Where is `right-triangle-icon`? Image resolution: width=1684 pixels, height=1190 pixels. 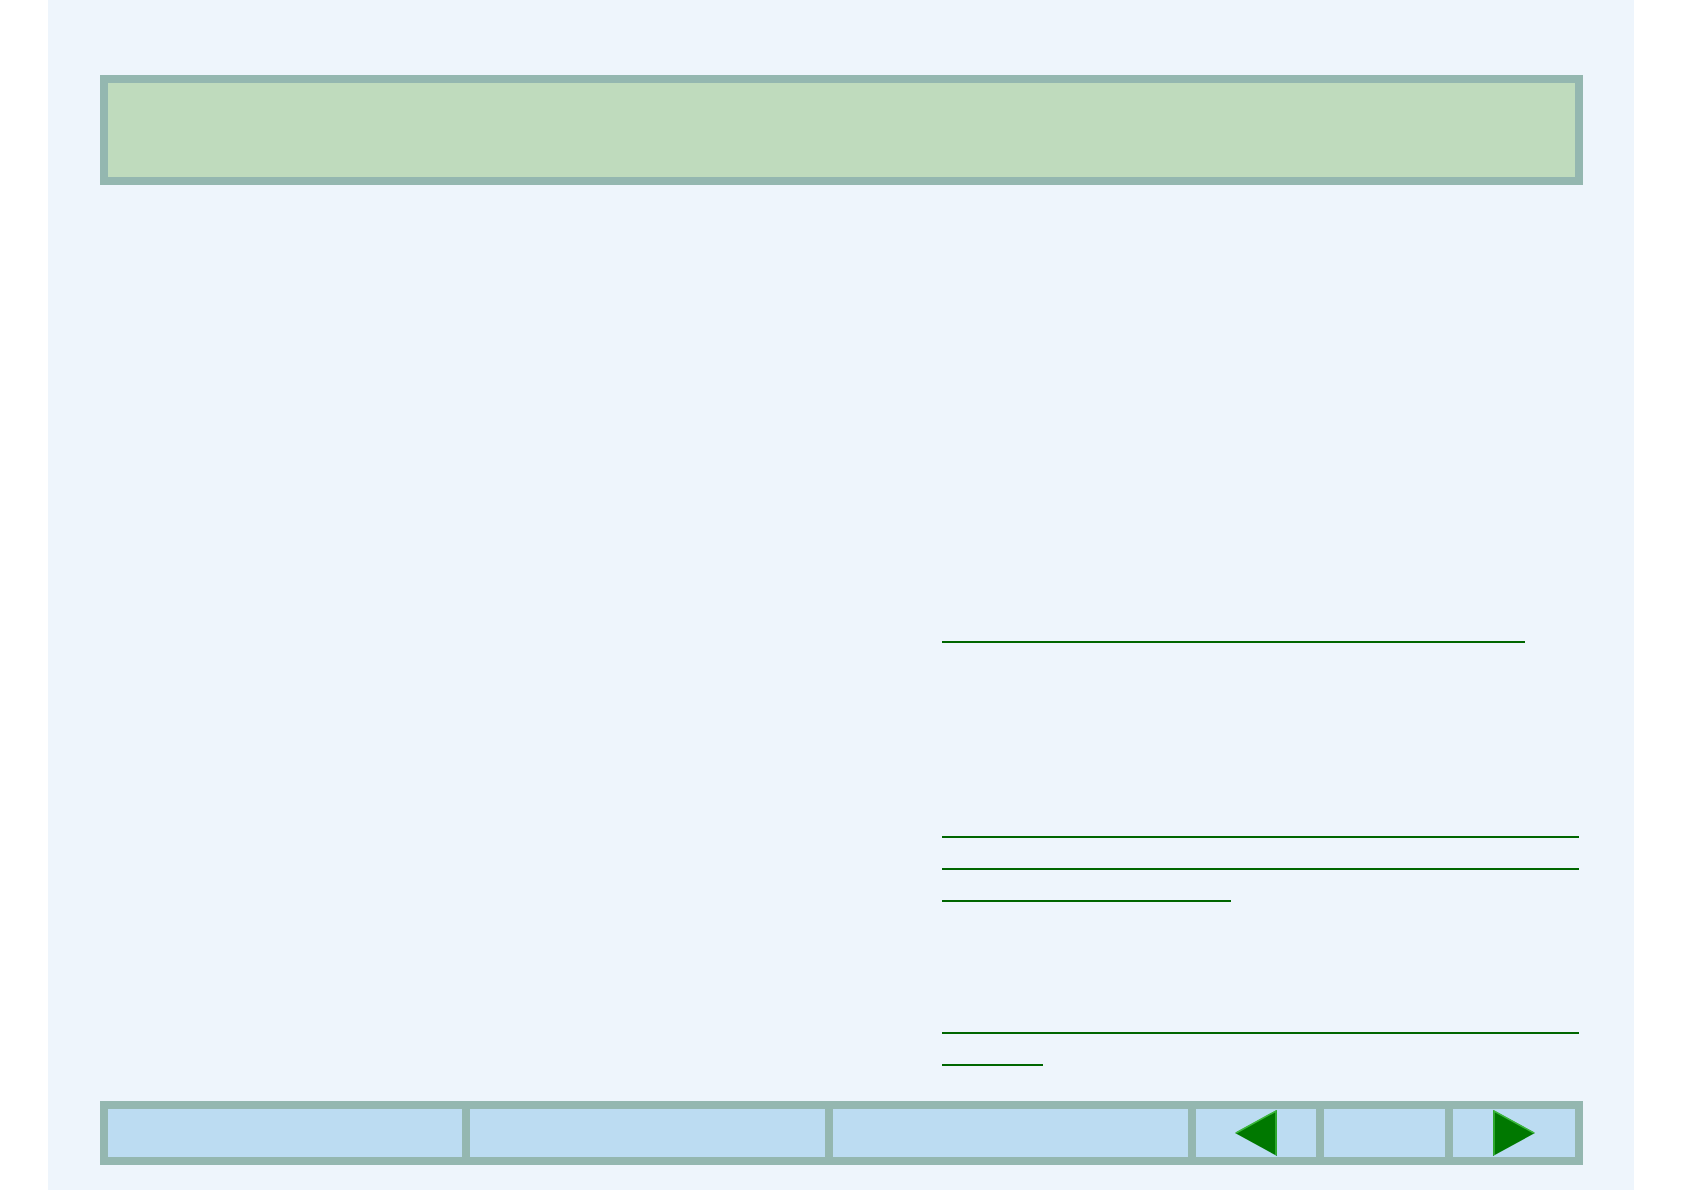
right-triangle-icon is located at coordinates (1514, 1133).